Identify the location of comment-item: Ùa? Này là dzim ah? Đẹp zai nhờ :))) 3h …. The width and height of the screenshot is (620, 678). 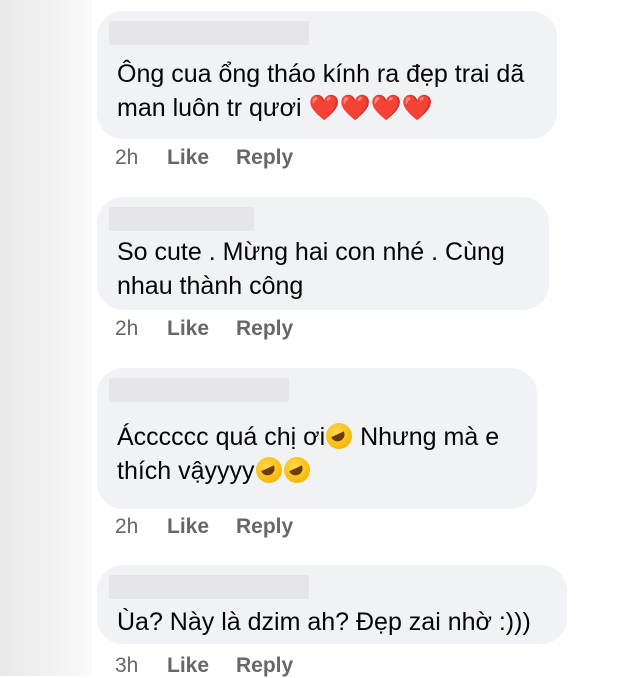
(332, 621).